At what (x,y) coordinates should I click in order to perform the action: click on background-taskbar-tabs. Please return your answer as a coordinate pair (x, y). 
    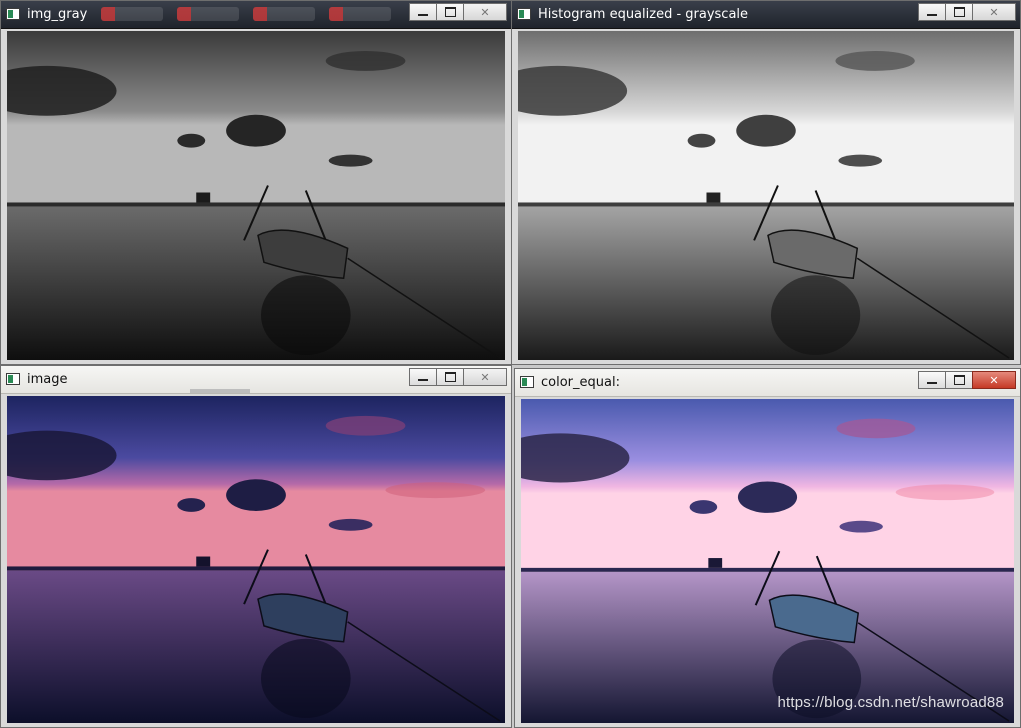
    Looking at the image, I should click on (246, 14).